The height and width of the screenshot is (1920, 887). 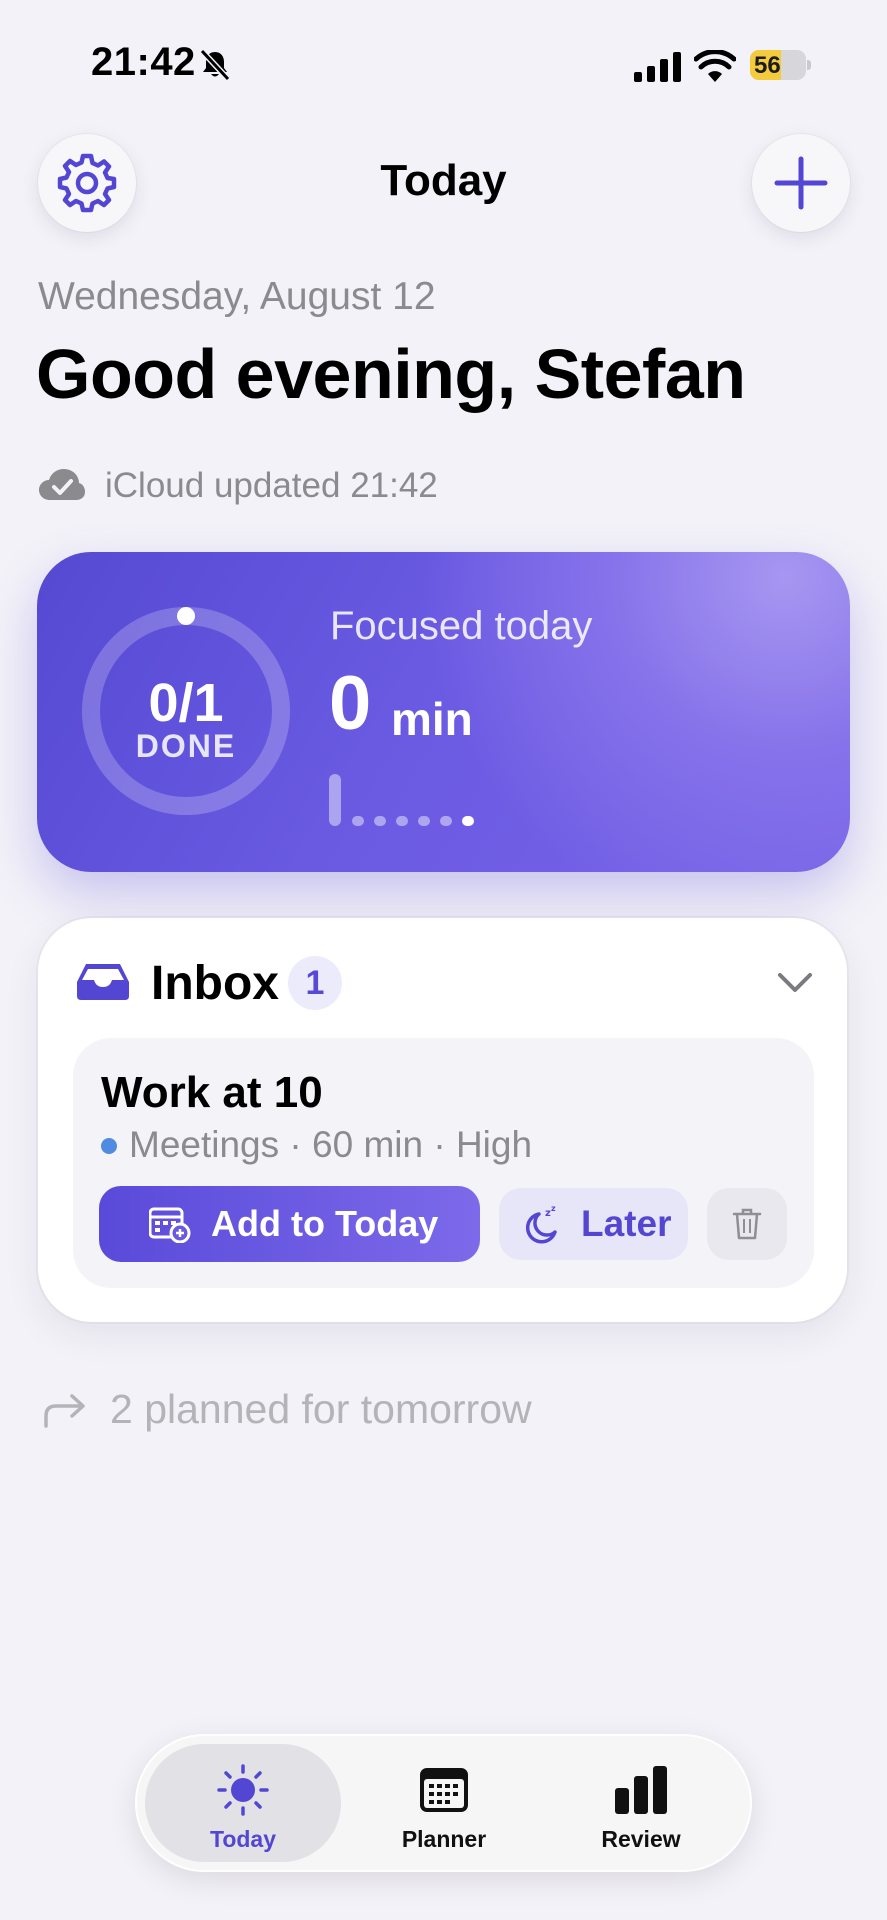 I want to click on trash-icon, so click(x=747, y=1224).